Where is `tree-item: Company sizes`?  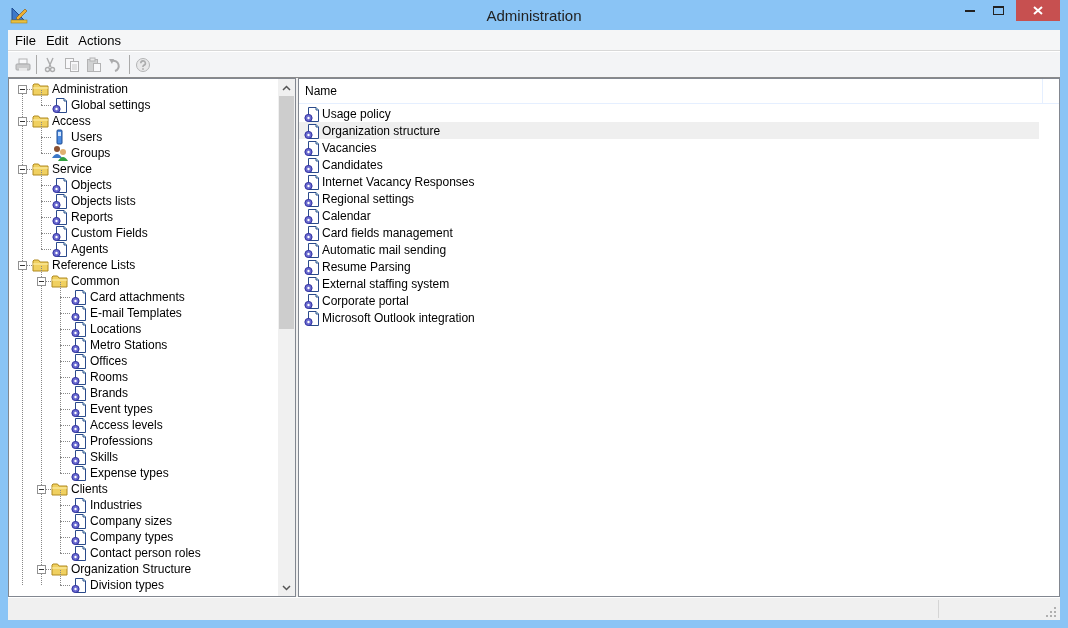
tree-item: Company sizes is located at coordinates (131, 521).